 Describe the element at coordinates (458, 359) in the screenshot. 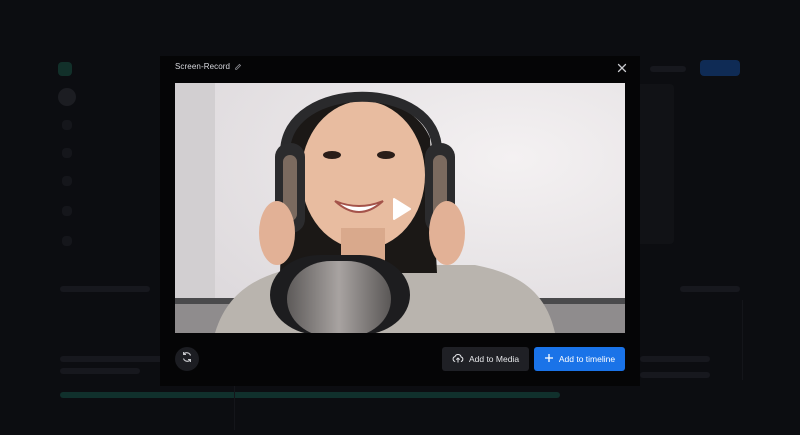

I see `cloud-upload-icon` at that location.